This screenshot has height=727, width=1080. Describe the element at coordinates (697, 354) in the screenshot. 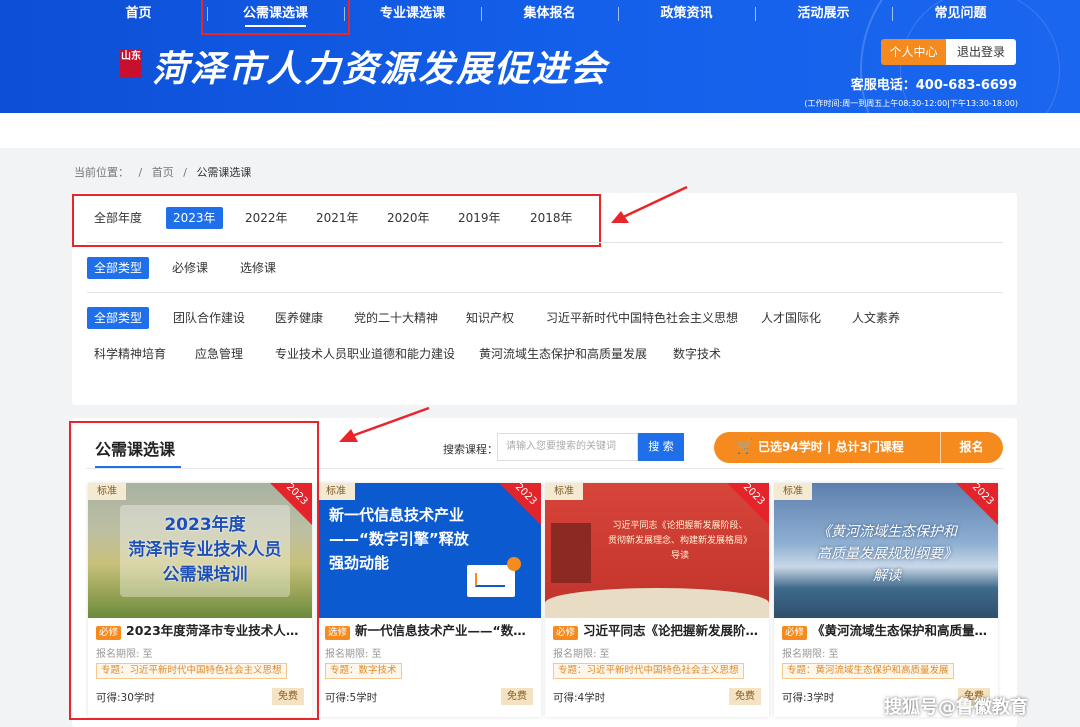

I see `filter-topic-digital: 数字技术` at that location.